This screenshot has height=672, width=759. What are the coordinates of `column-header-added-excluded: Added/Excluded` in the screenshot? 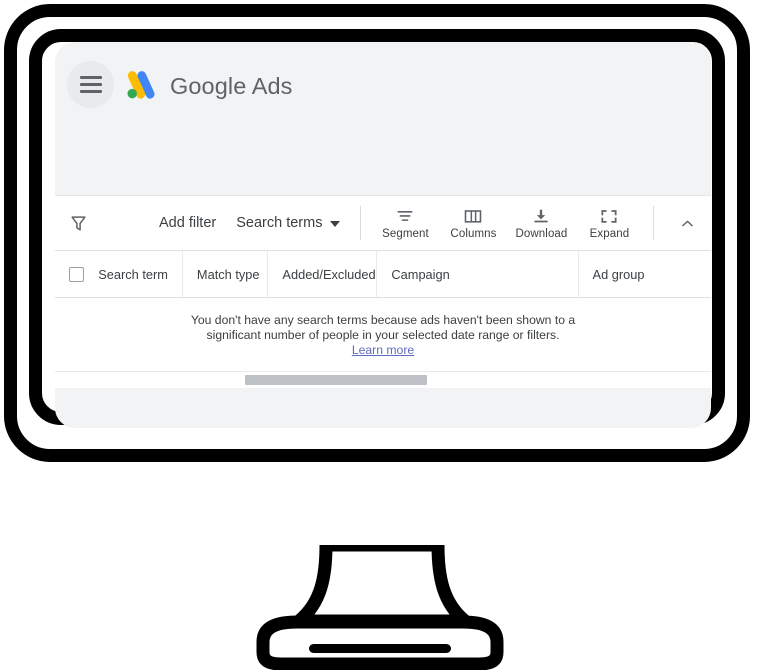 It's located at (323, 274).